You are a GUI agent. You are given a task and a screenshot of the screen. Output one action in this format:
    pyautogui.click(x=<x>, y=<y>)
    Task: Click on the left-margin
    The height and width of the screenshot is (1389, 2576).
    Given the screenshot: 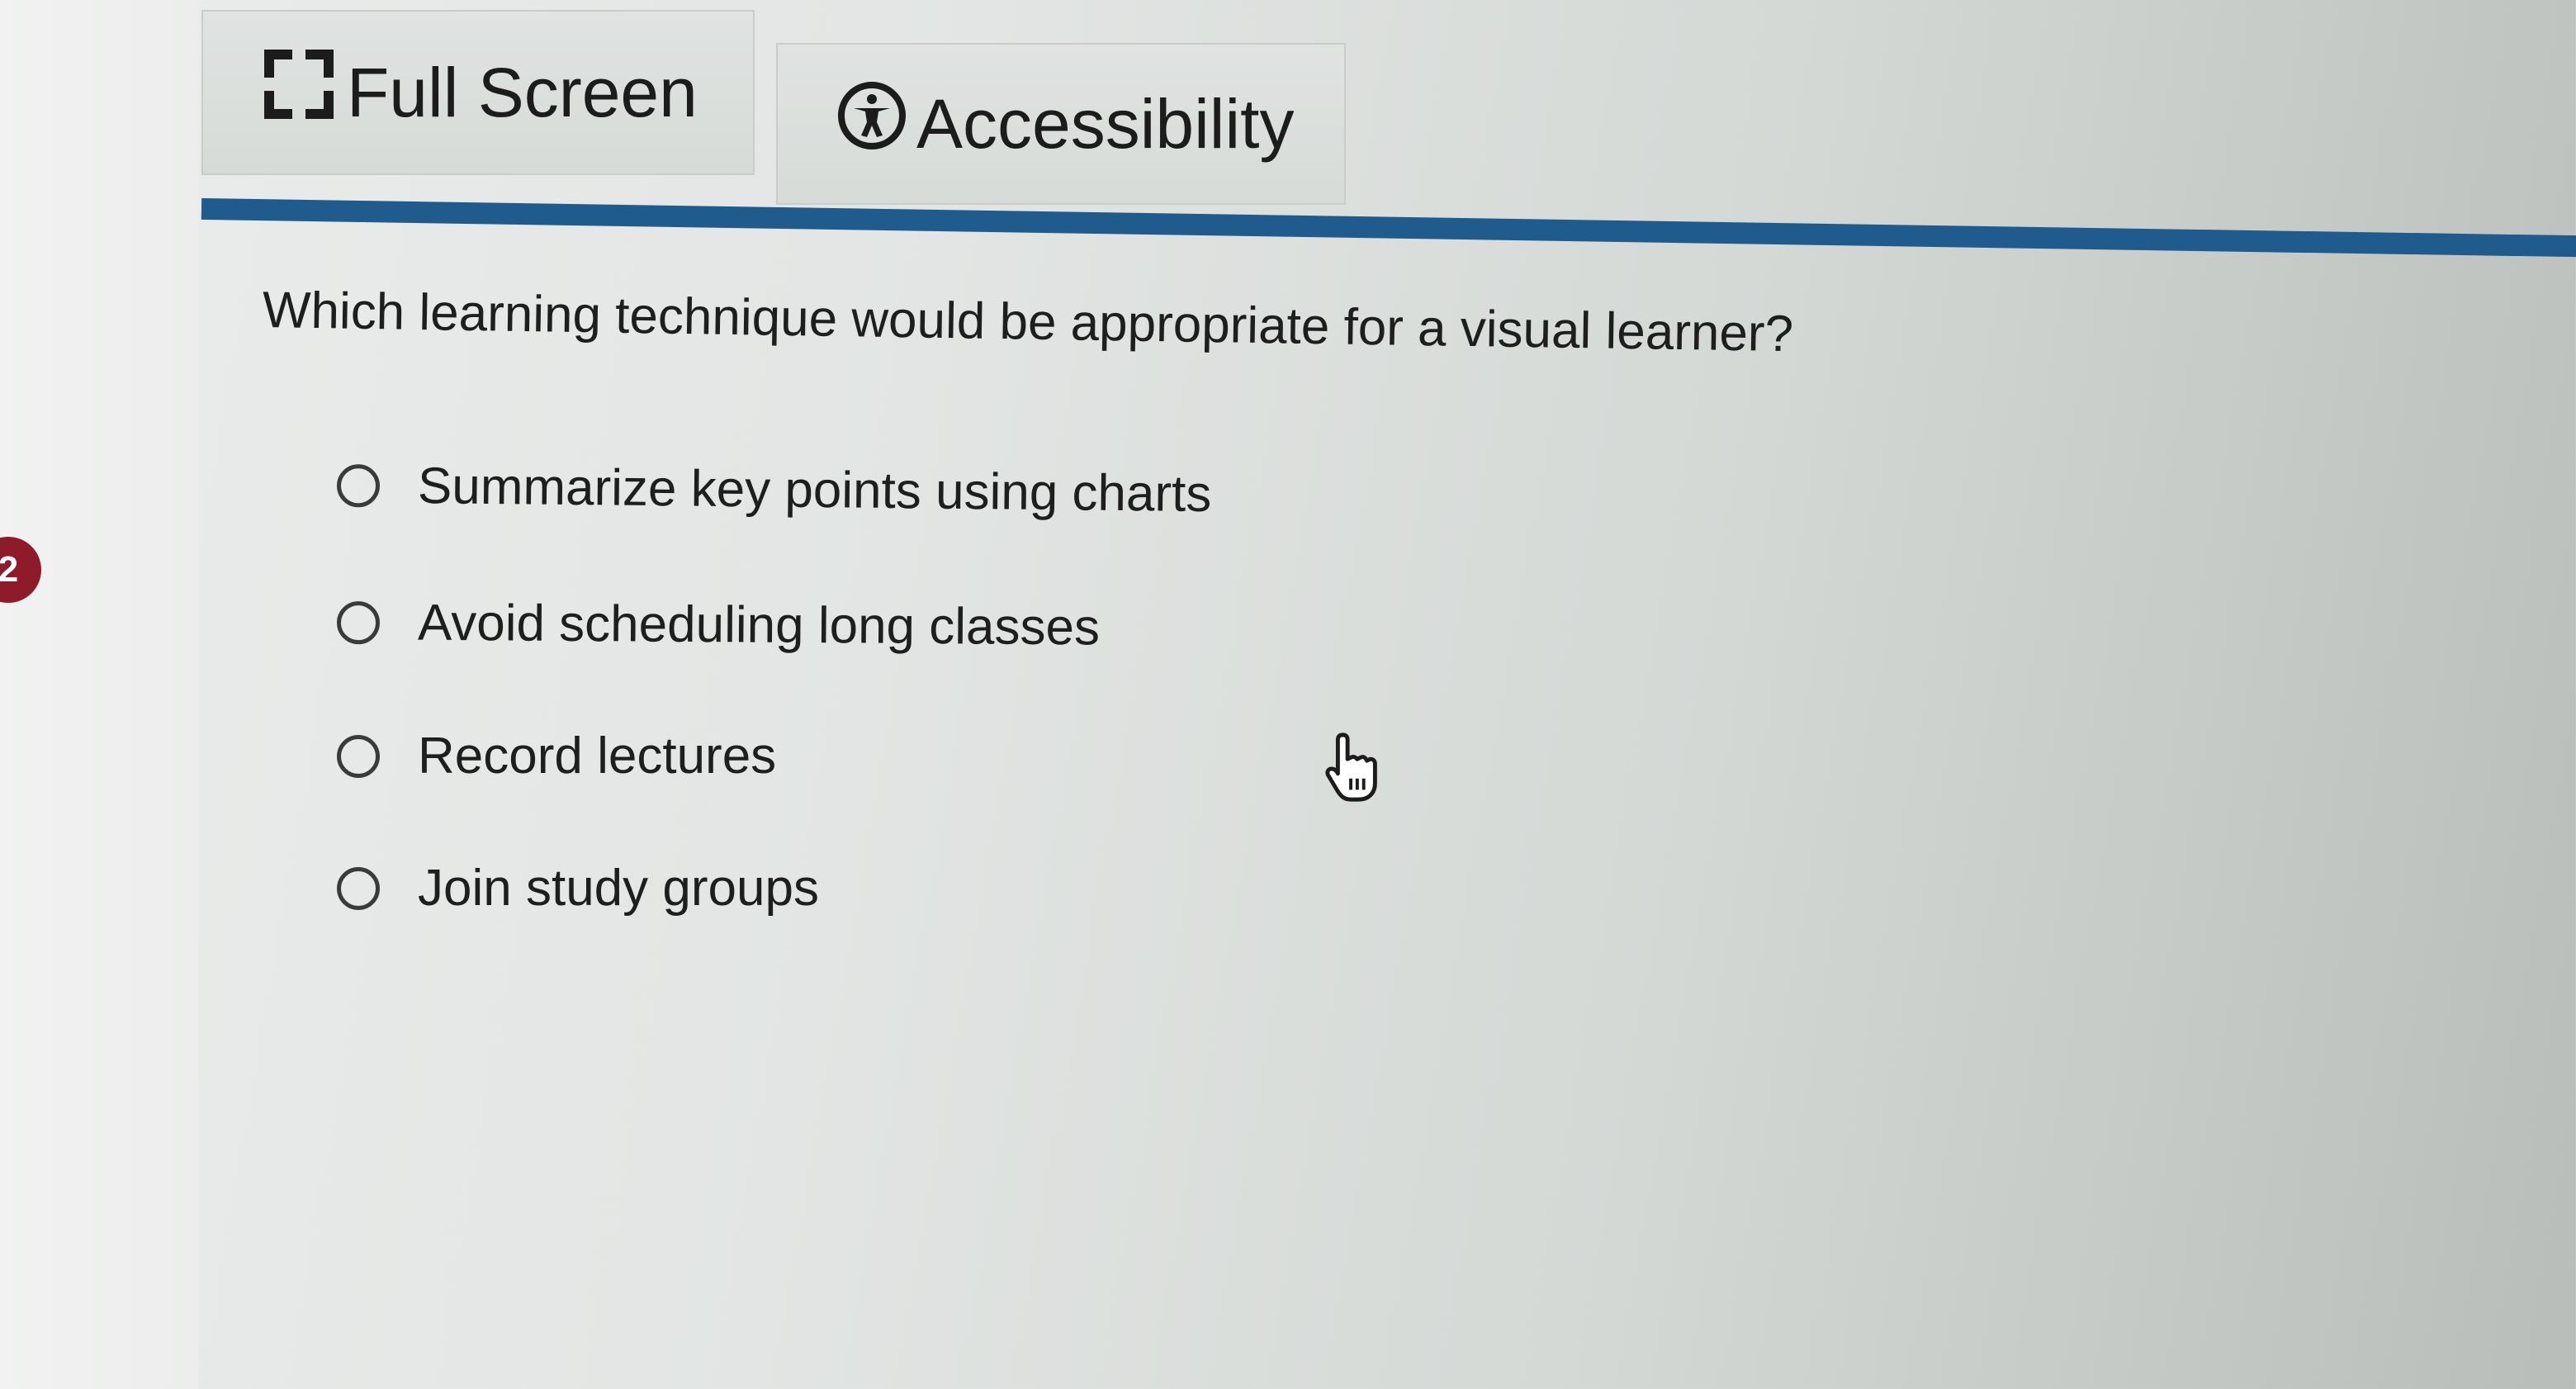 What is the action you would take?
    pyautogui.click(x=99, y=694)
    